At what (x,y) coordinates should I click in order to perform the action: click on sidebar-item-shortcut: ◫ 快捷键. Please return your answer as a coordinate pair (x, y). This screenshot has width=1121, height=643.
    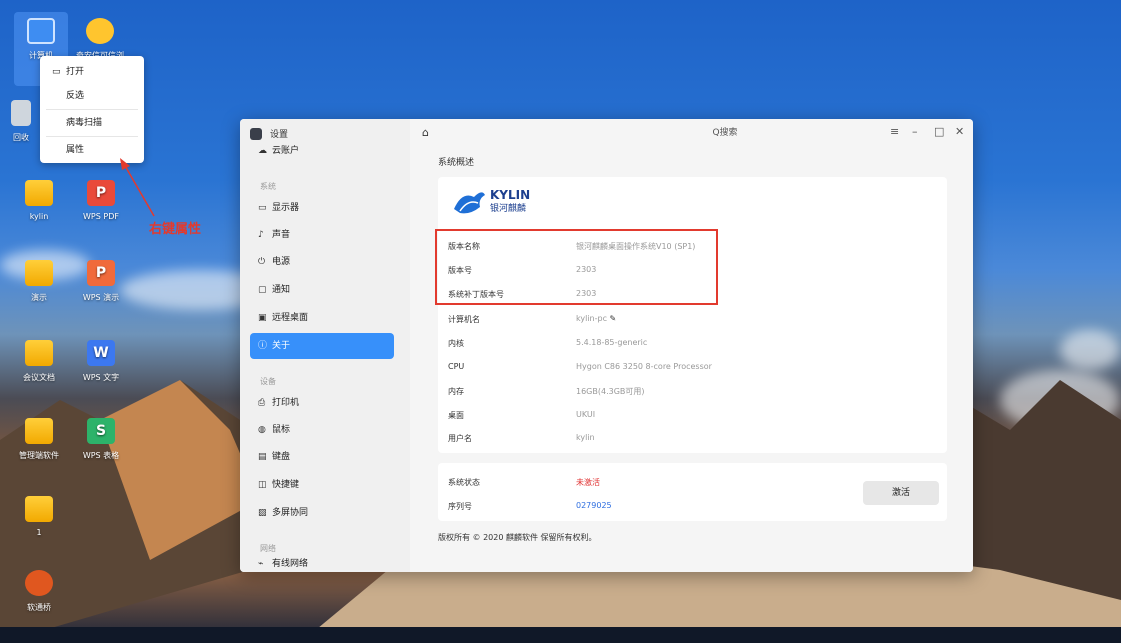
    Looking at the image, I should click on (322, 485).